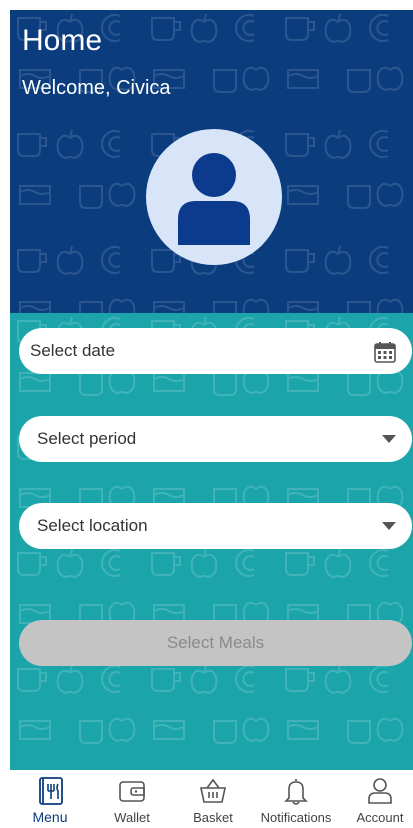 The width and height of the screenshot is (413, 828). Describe the element at coordinates (215, 439) in the screenshot. I see `period-select: Select period` at that location.